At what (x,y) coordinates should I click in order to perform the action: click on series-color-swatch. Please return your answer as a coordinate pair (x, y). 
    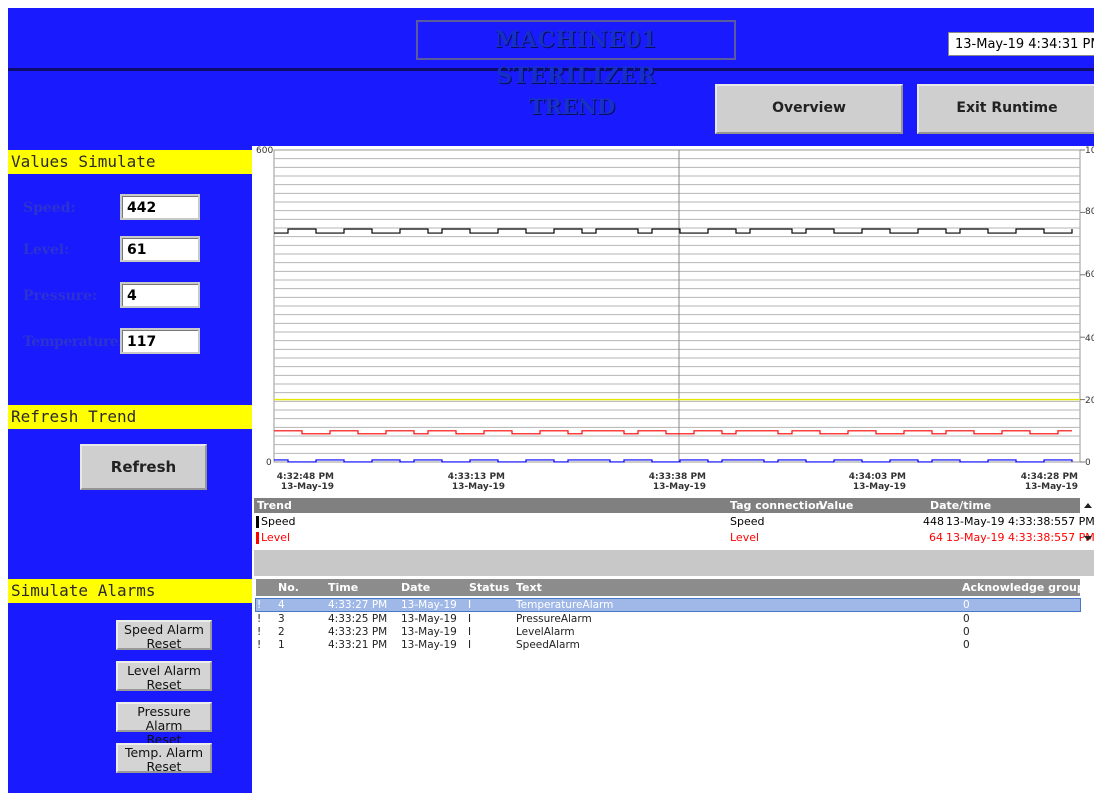
    Looking at the image, I should click on (257, 522).